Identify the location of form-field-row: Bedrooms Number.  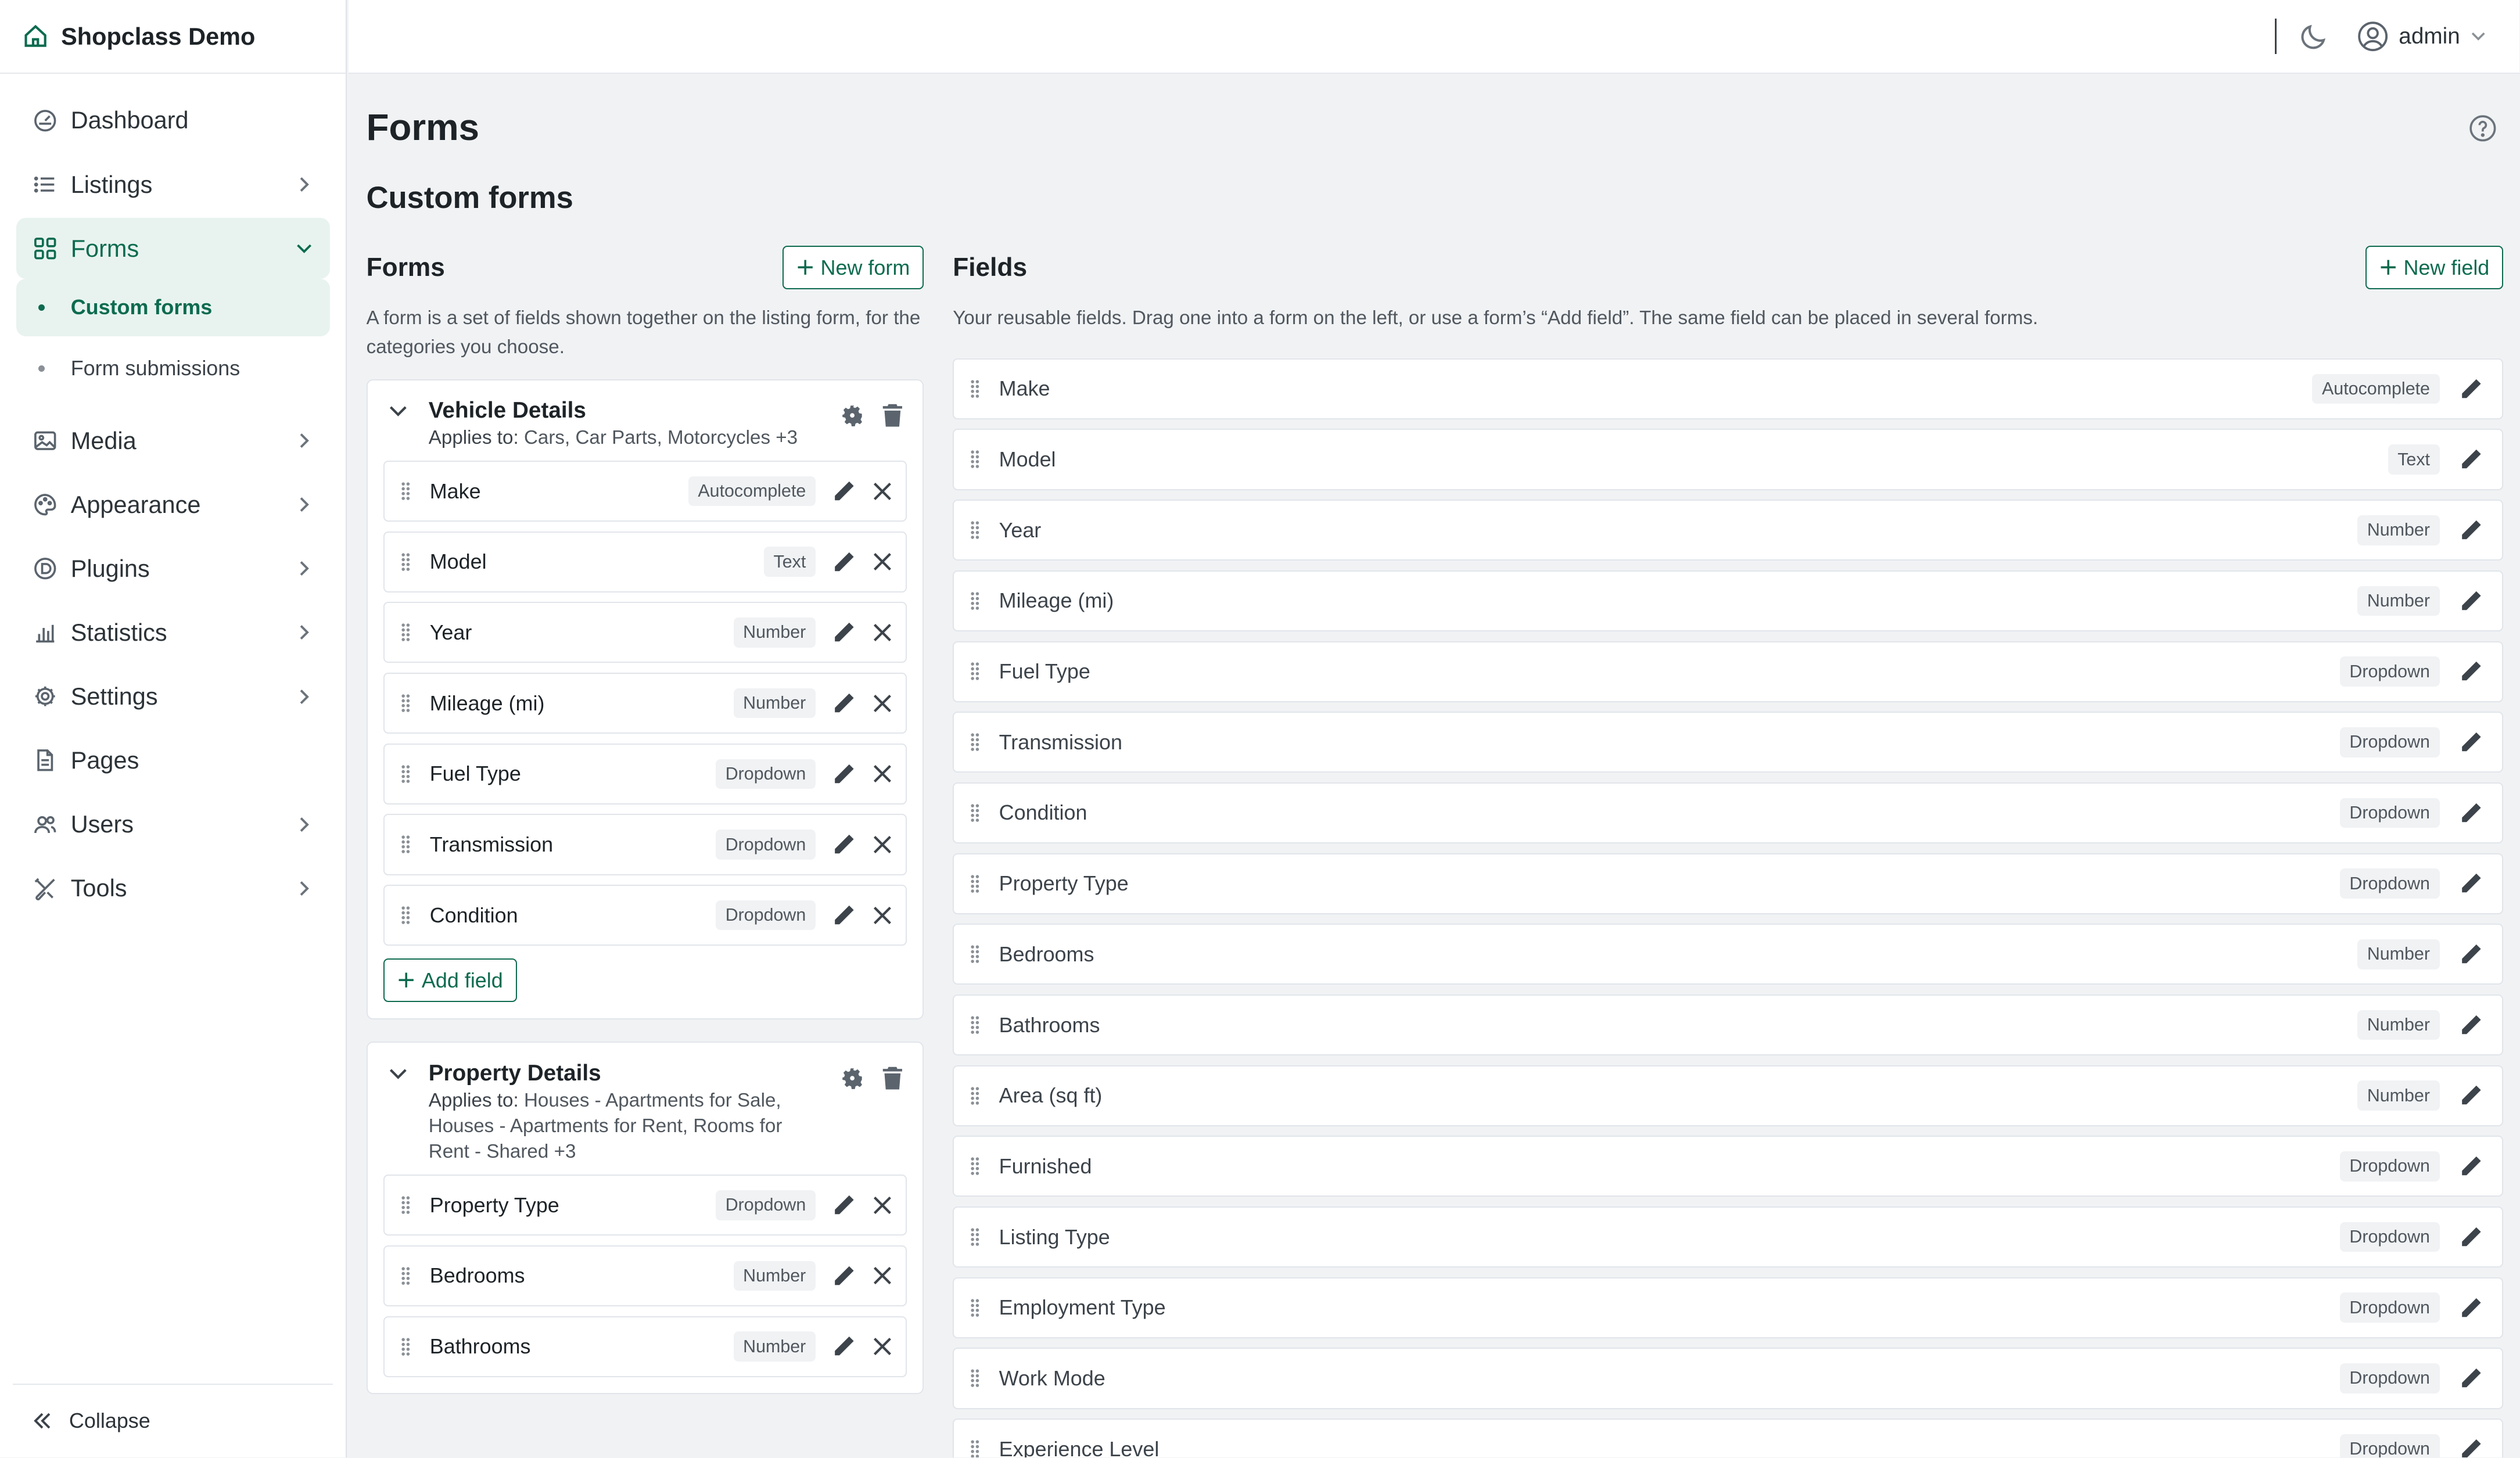
(645, 1275).